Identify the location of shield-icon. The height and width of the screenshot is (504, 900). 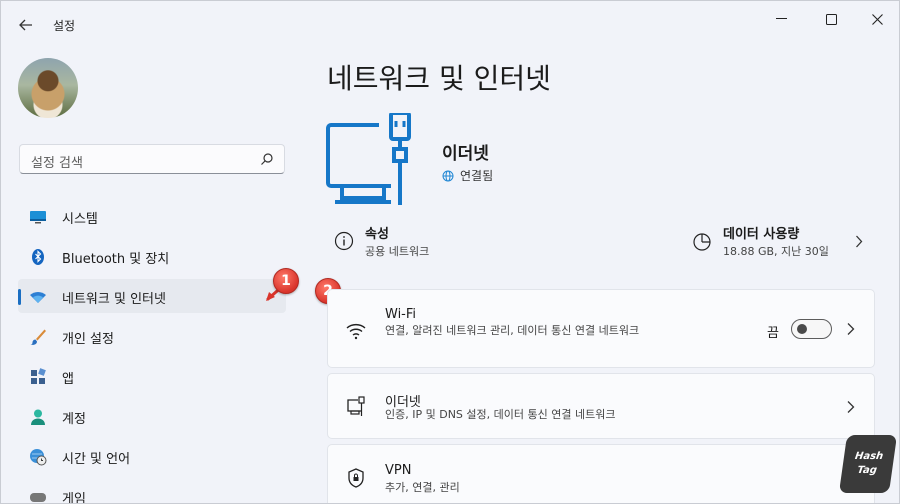
(356, 478).